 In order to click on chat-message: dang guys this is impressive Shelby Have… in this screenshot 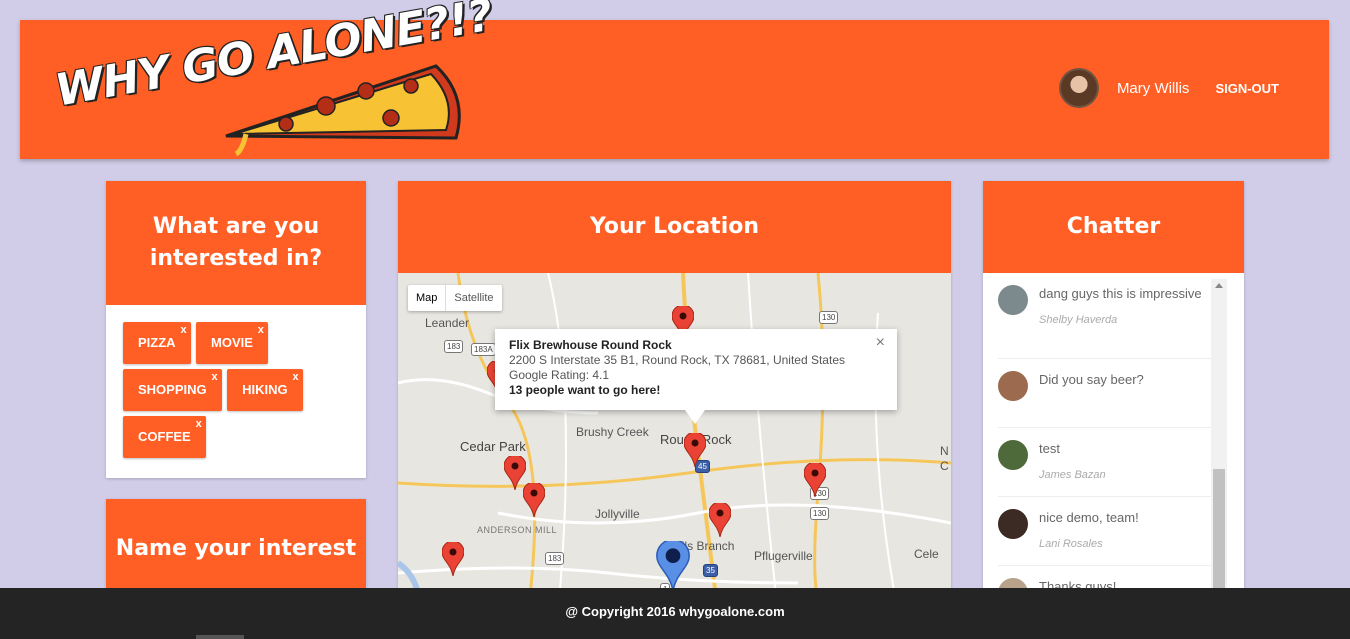, I will do `click(1112, 316)`.